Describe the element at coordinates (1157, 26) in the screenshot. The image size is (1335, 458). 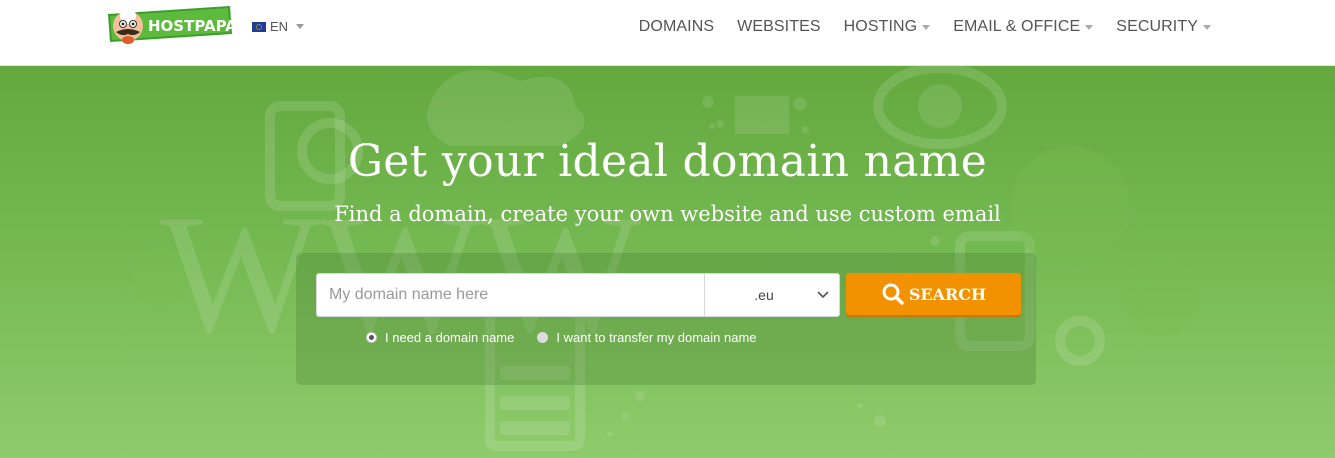
I see `nav-label: SECURITY` at that location.